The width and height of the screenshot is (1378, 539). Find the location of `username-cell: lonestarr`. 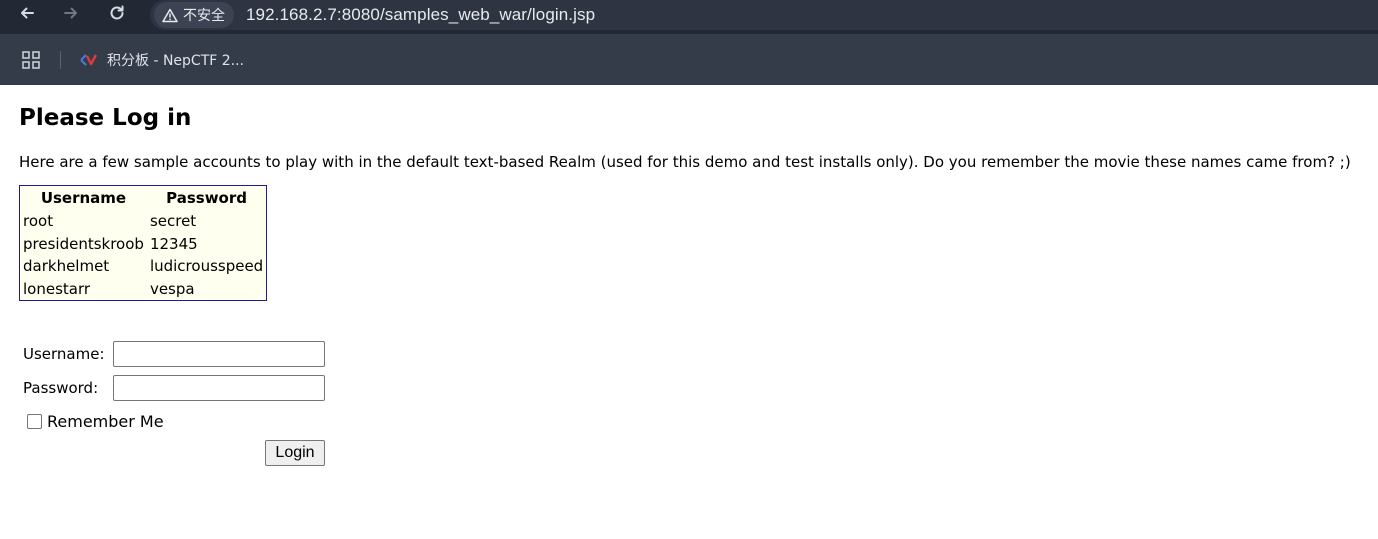

username-cell: lonestarr is located at coordinates (57, 288).